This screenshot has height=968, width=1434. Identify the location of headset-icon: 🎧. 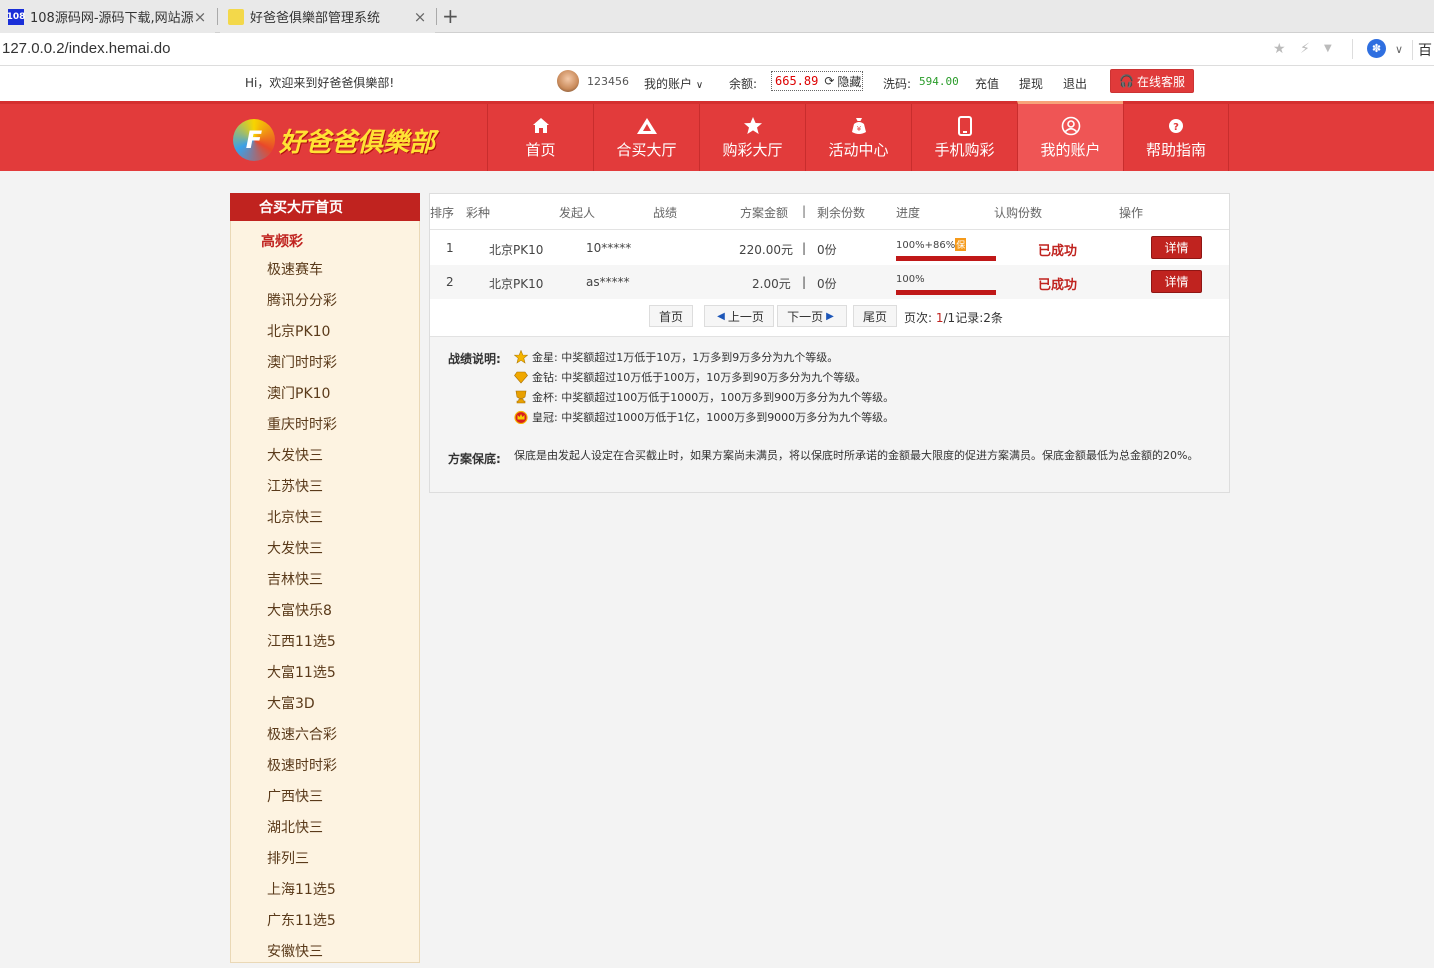
(1126, 81).